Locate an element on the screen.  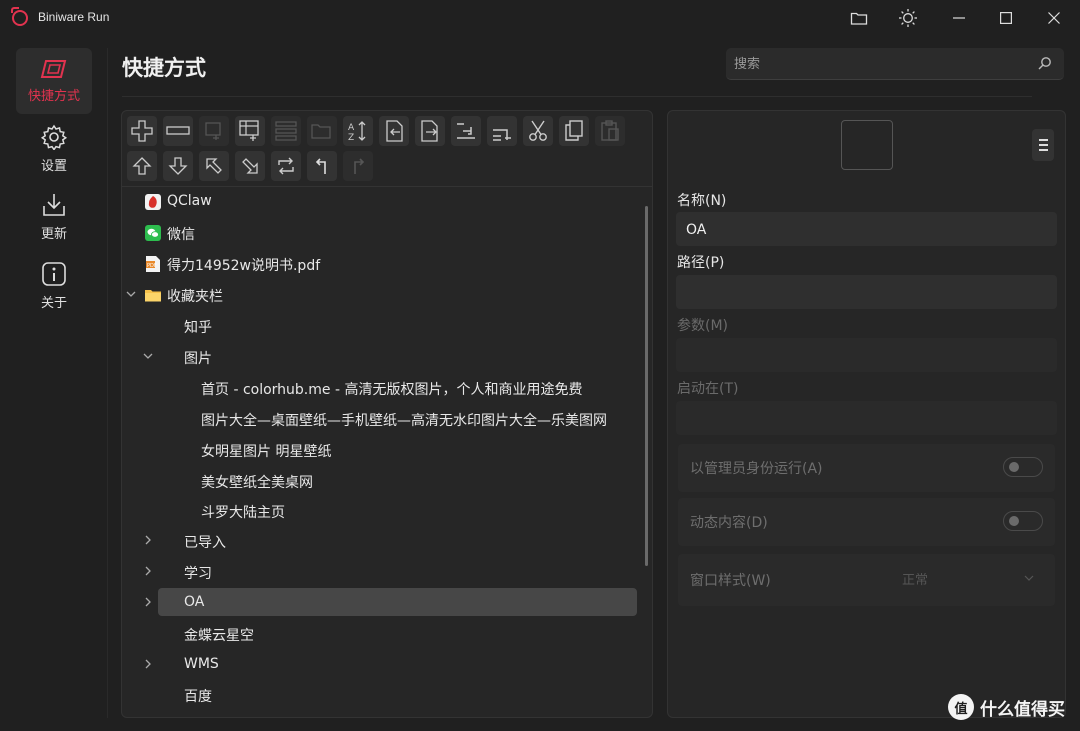
remove-button is located at coordinates (178, 131).